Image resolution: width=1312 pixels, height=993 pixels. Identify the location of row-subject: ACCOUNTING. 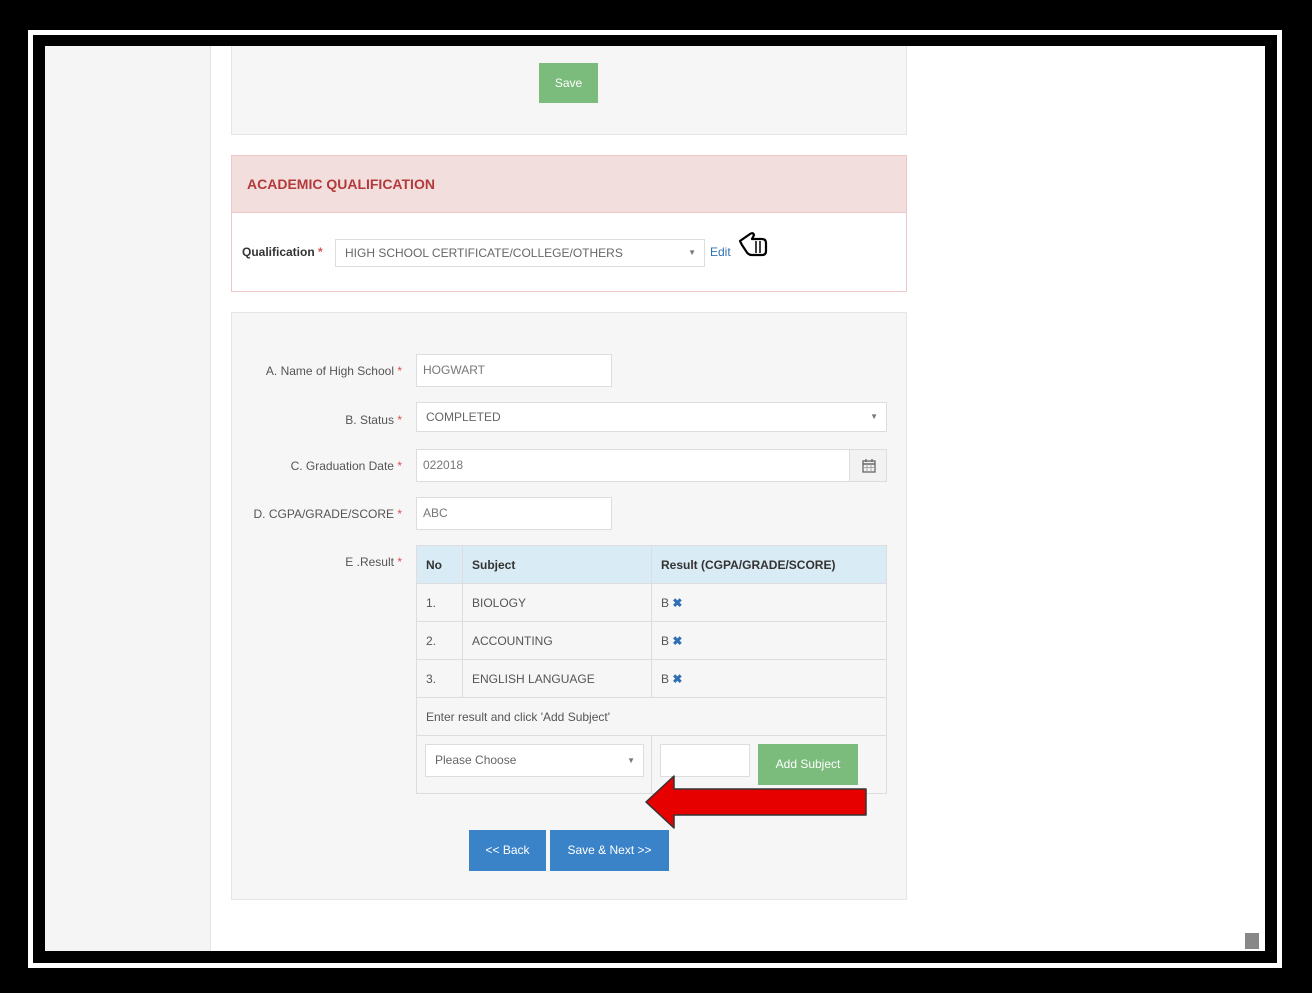
(557, 640).